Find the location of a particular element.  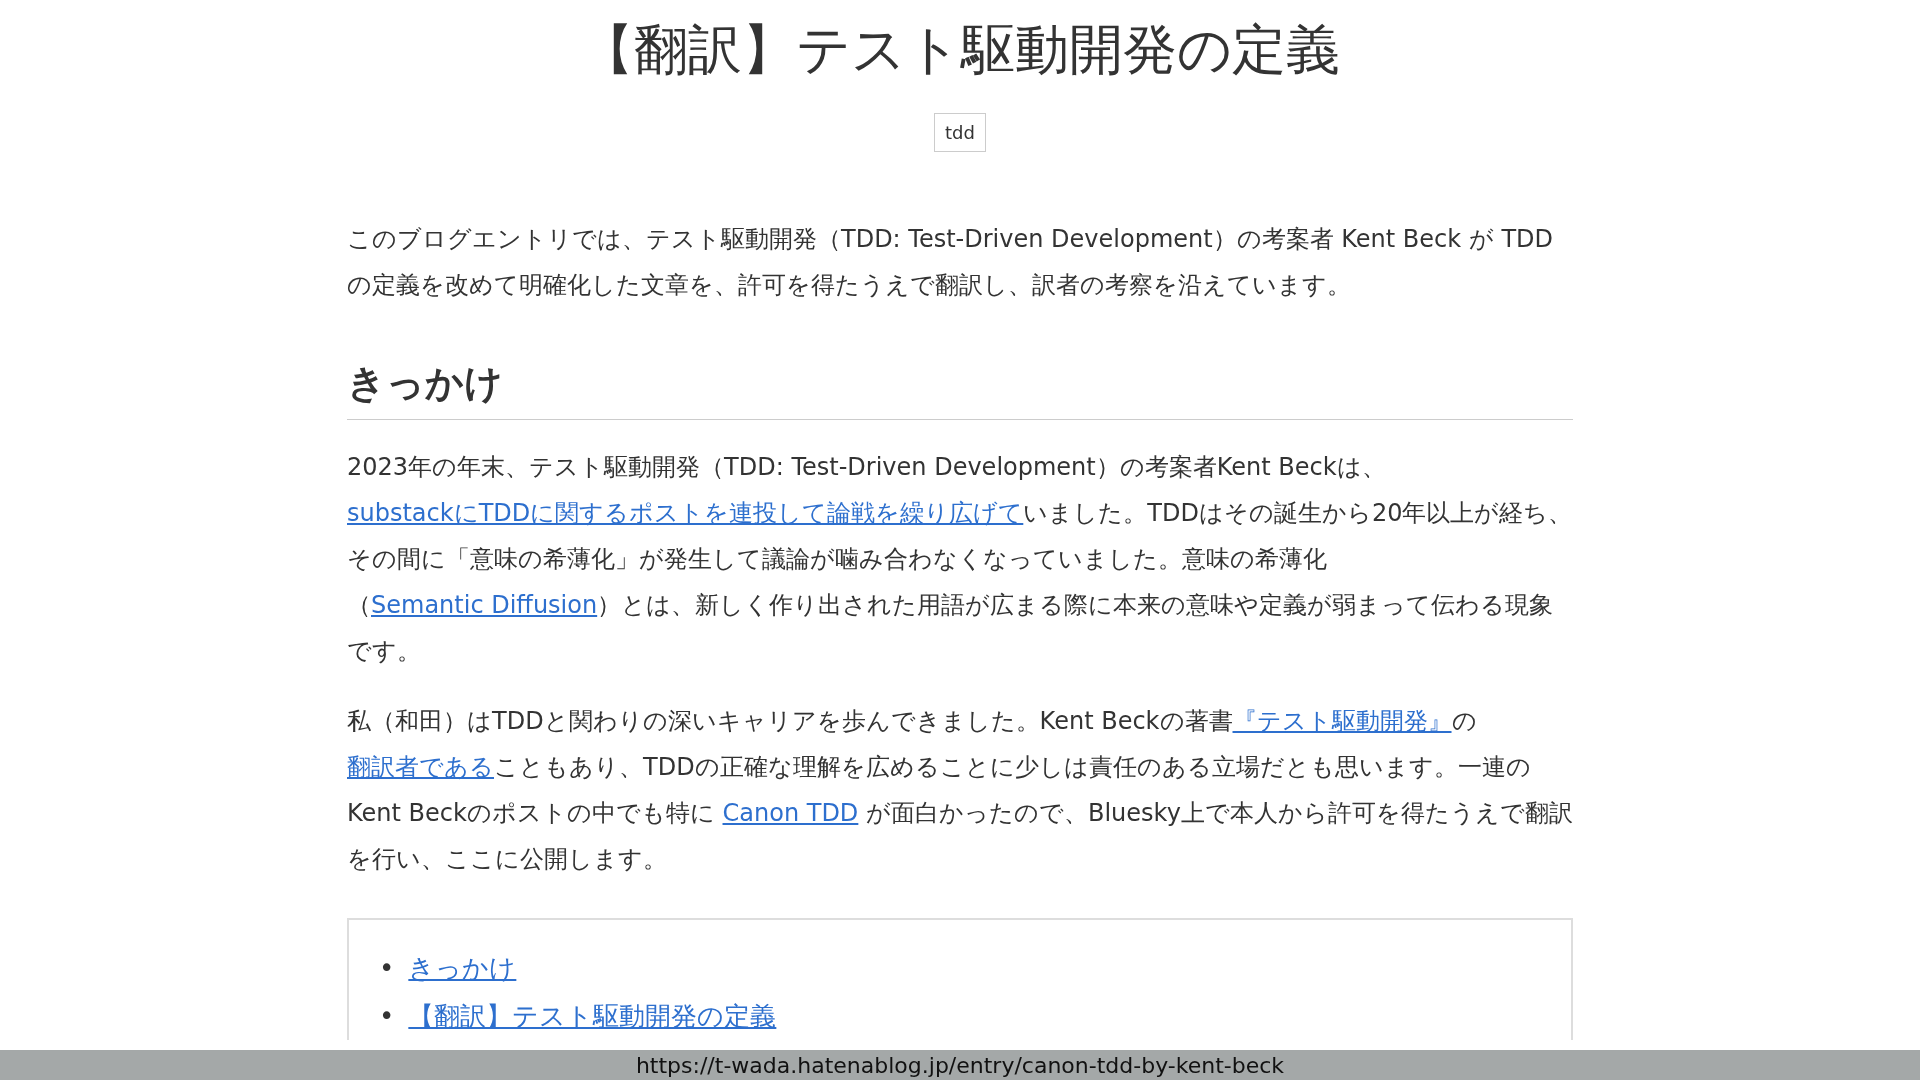

text-link: substackにTDDに関するポストを連投して論戦を繰り広げて is located at coordinates (685, 513).